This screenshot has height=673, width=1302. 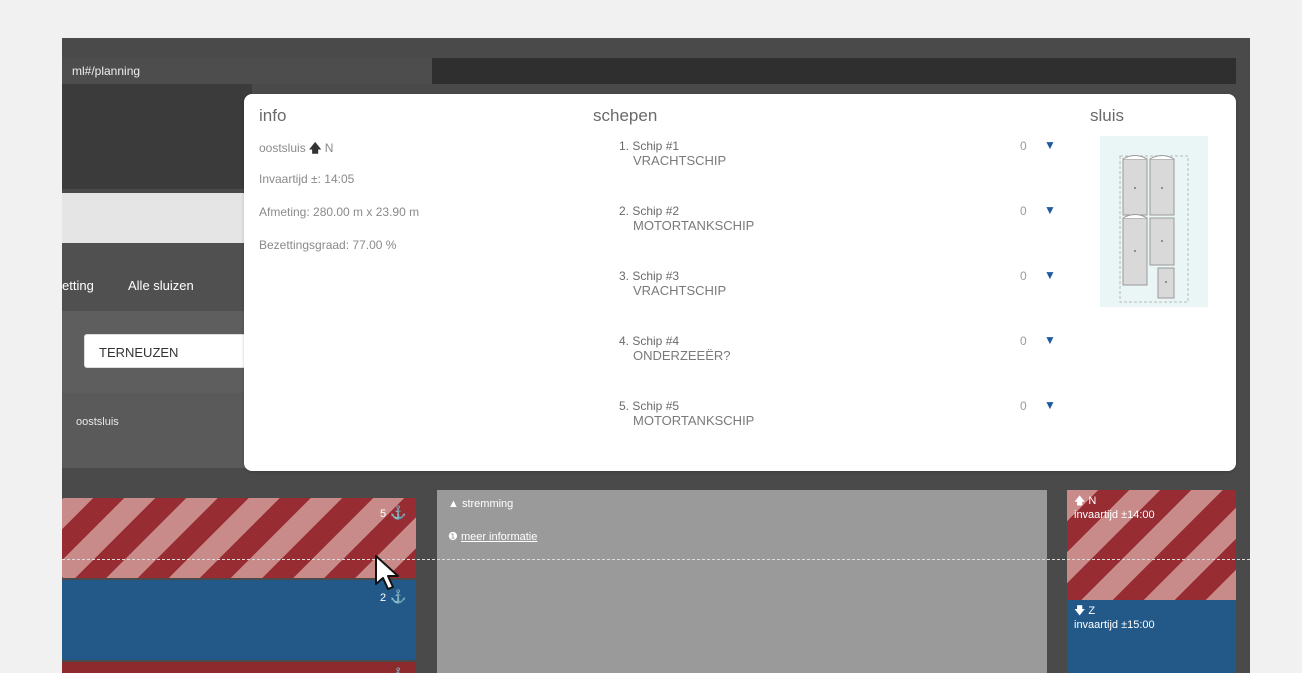 What do you see at coordinates (239, 620) in the screenshot?
I see `lane-block-blue` at bounding box center [239, 620].